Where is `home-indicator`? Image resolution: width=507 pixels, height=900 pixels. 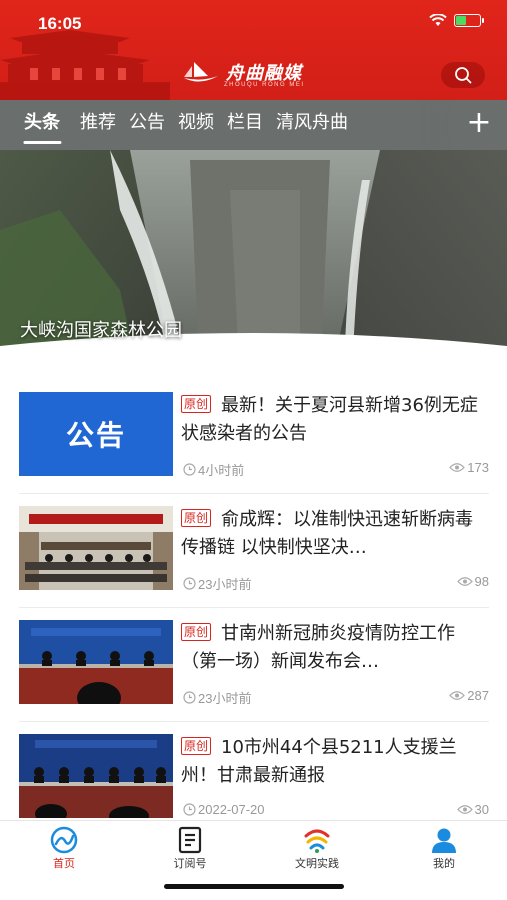
home-indicator is located at coordinates (254, 886).